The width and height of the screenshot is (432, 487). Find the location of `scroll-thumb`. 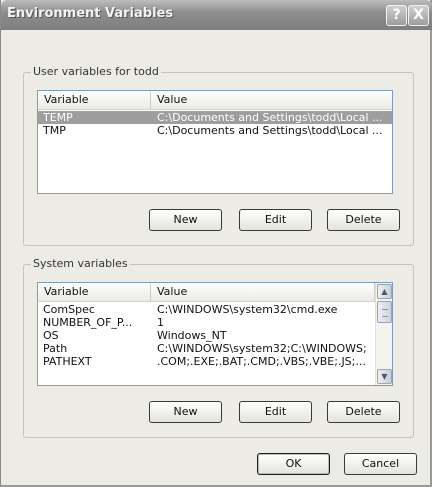

scroll-thumb is located at coordinates (384, 312).